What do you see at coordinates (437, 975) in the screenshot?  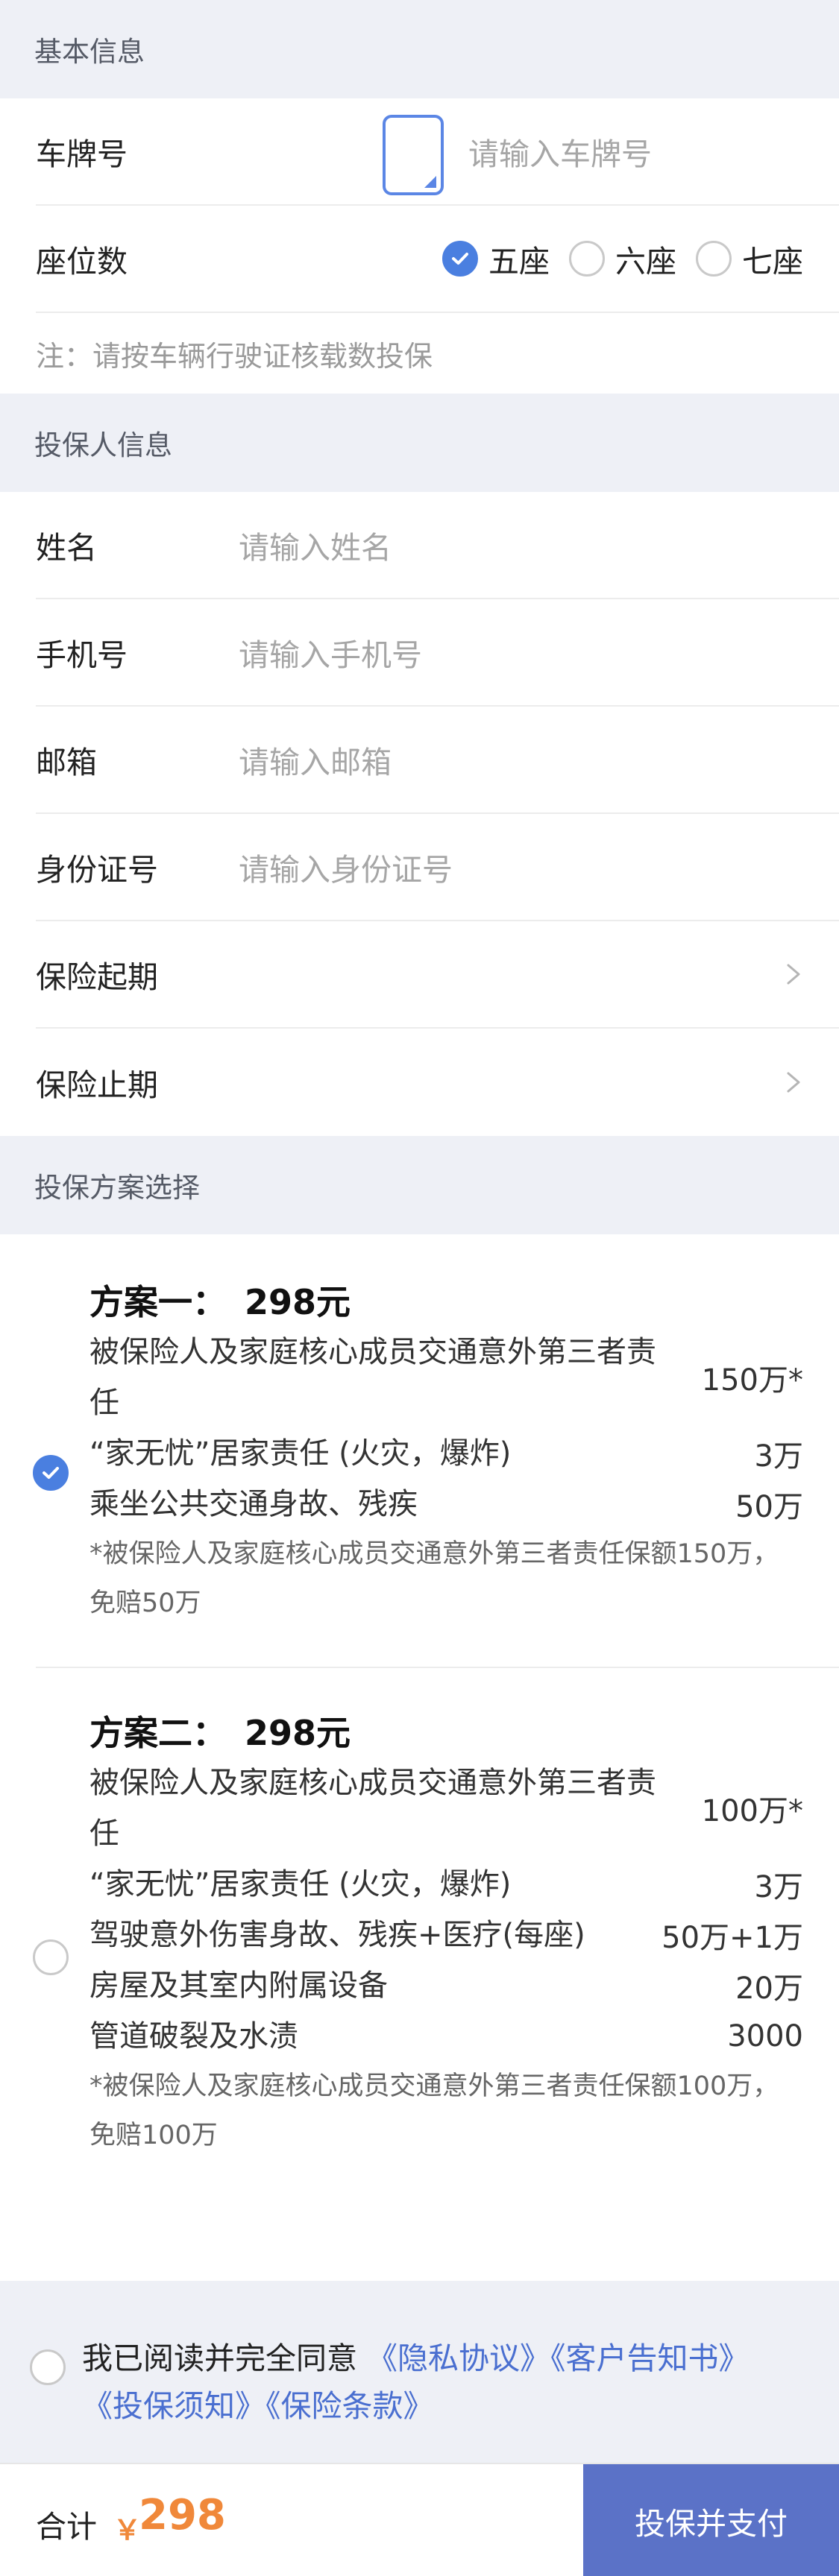 I see `start-date-row: 保险起期` at bounding box center [437, 975].